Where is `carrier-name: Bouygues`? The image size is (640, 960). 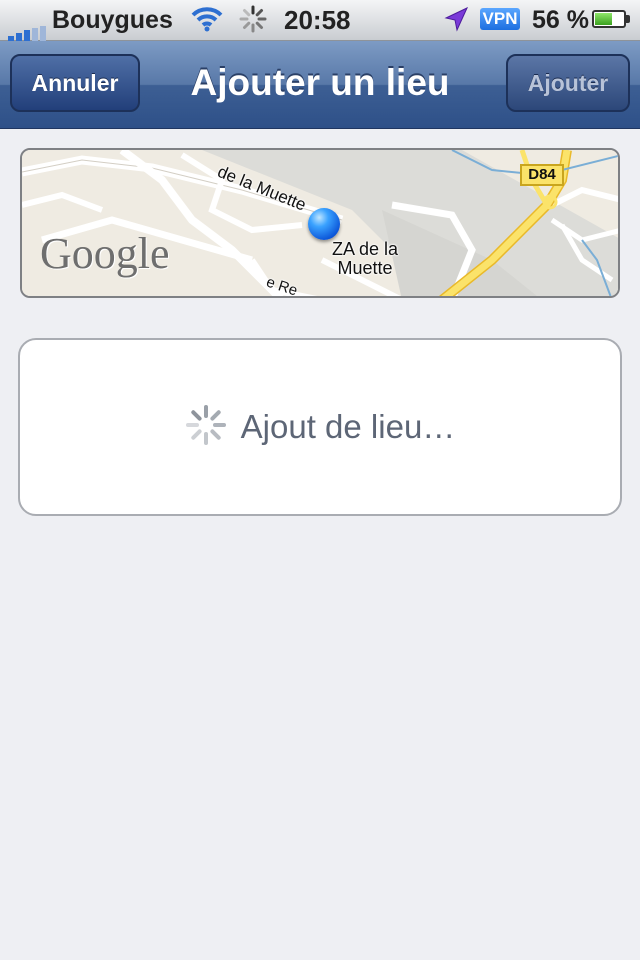 carrier-name: Bouygues is located at coordinates (112, 20).